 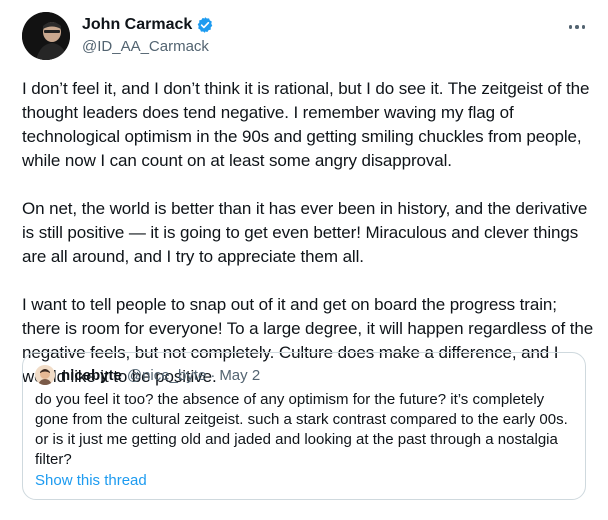 I want to click on quoted-tweet-date: May 2, so click(x=239, y=375).